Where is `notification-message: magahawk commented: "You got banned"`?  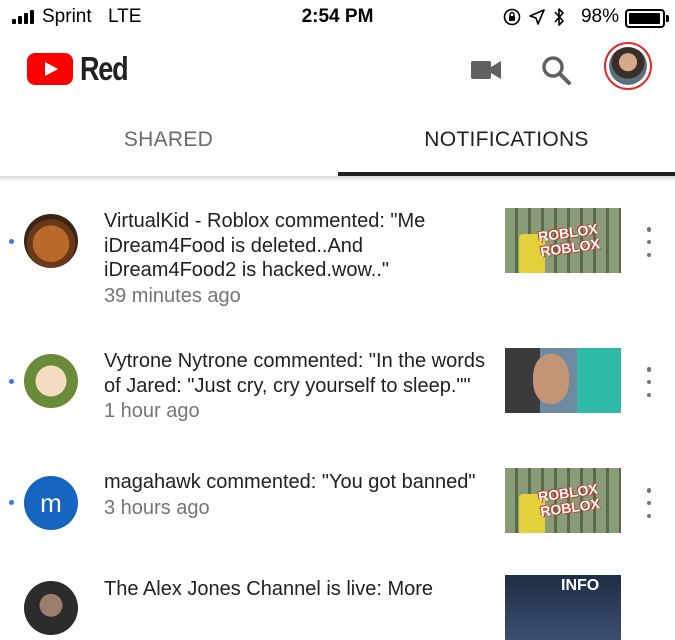 notification-message: magahawk commented: "You got banned" is located at coordinates (290, 482).